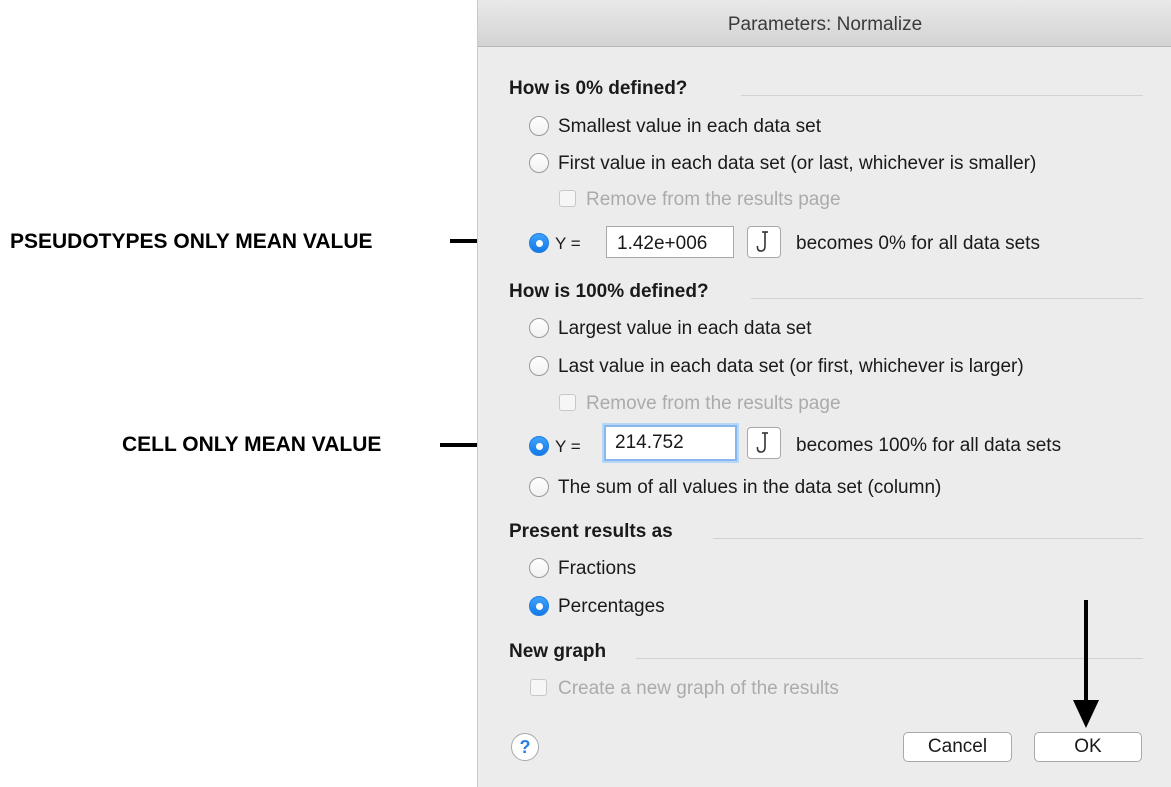 This screenshot has width=1171, height=787. I want to click on radio-zero-y-value, so click(539, 243).